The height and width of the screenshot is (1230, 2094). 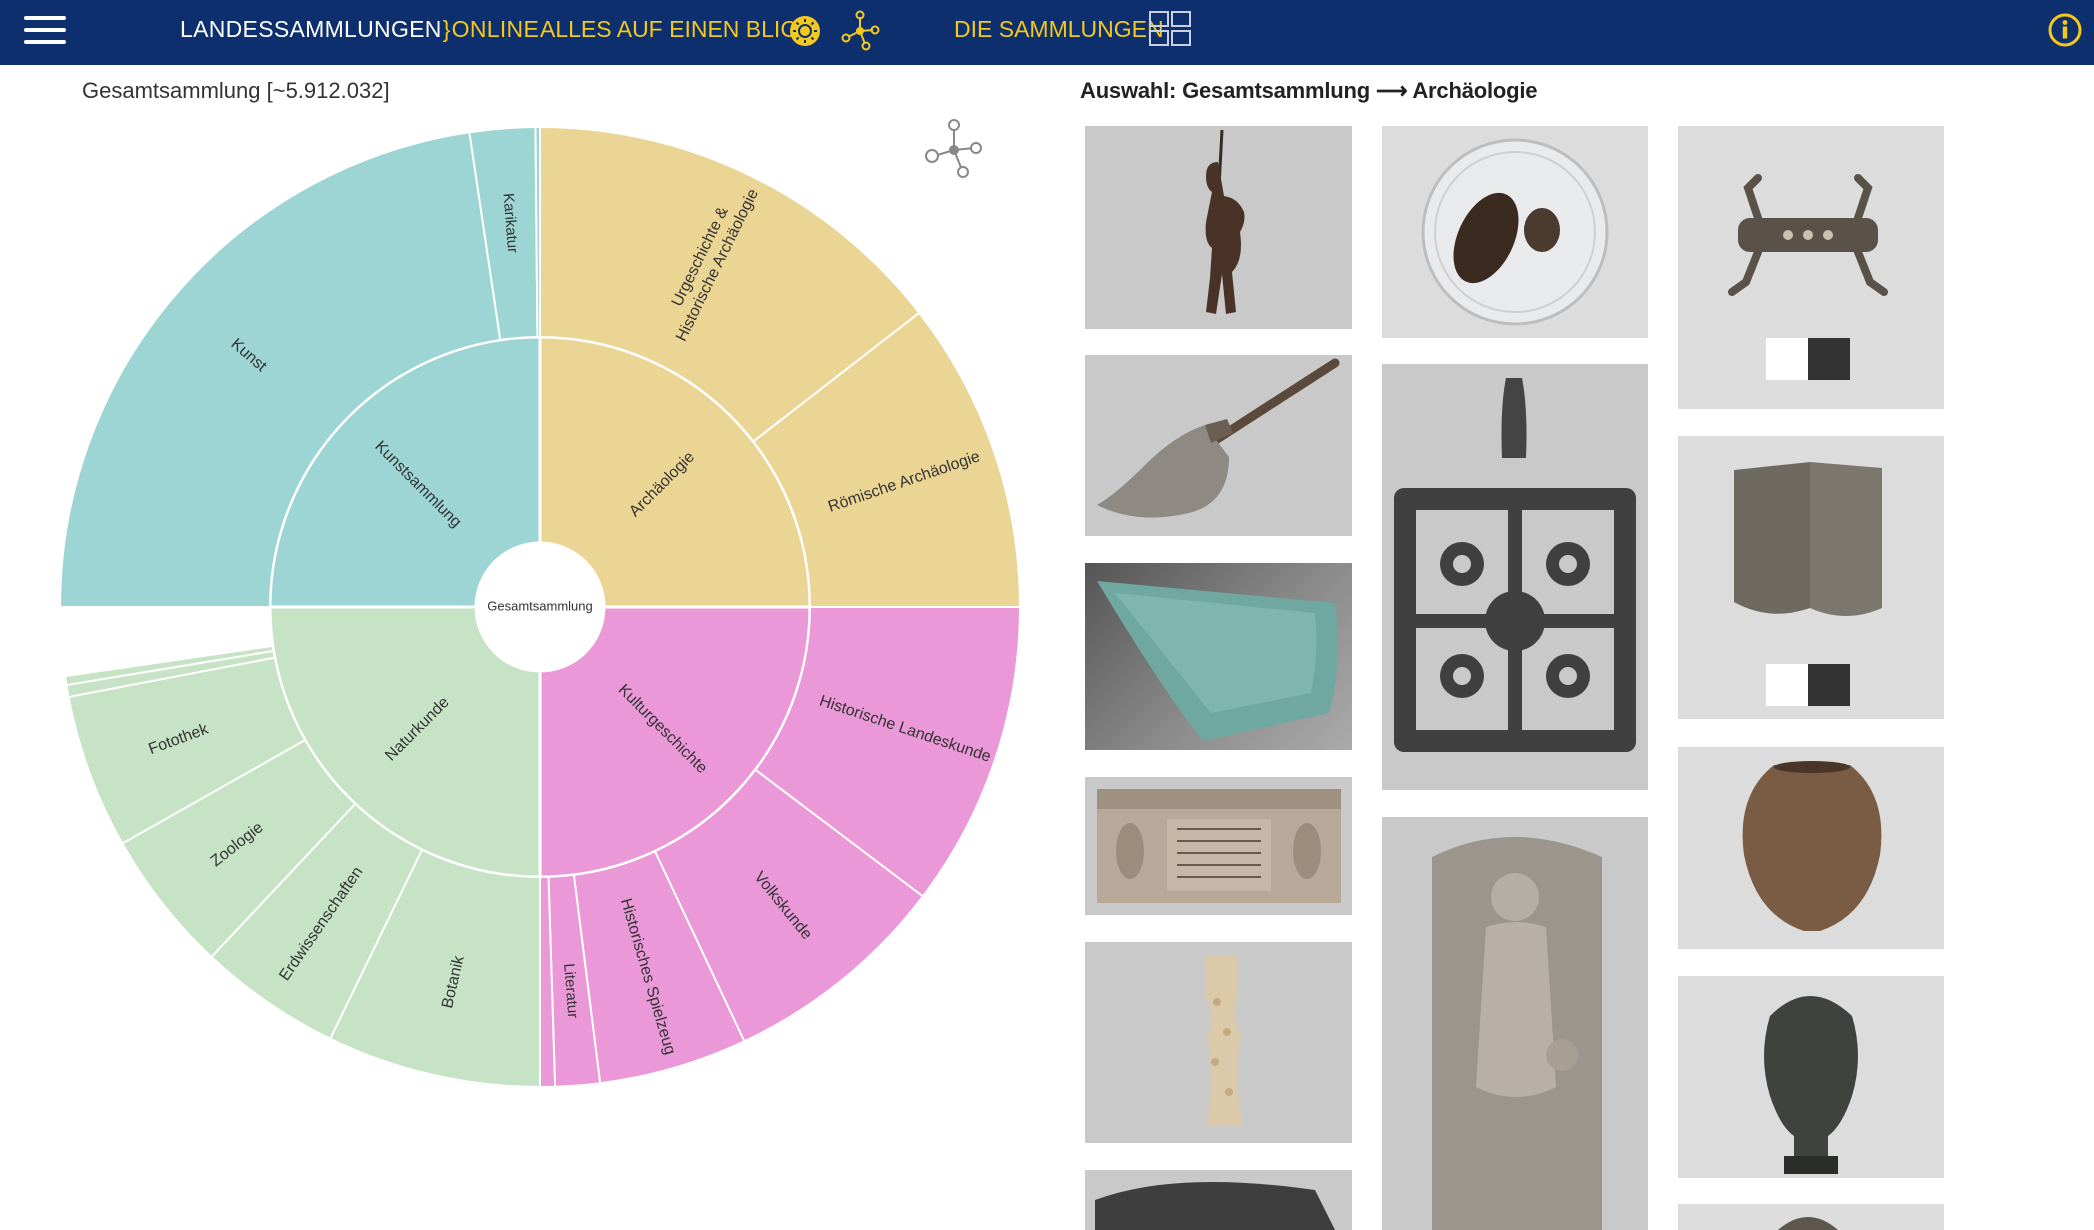 I want to click on sunburst-center-label: Gesamtsammlung, so click(x=539, y=605).